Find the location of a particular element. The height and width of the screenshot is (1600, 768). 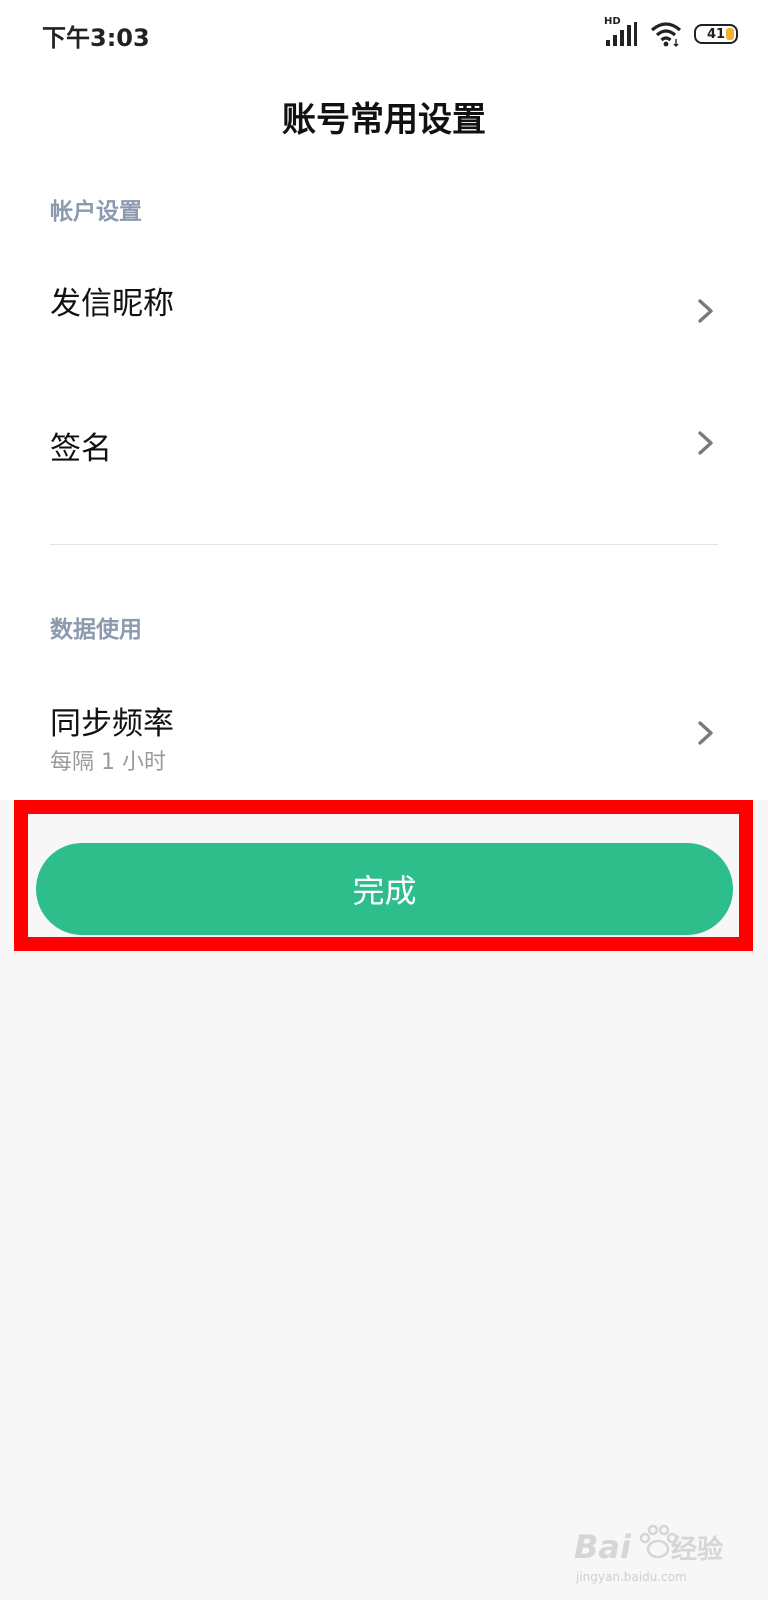

battery-fill is located at coordinates (730, 34).